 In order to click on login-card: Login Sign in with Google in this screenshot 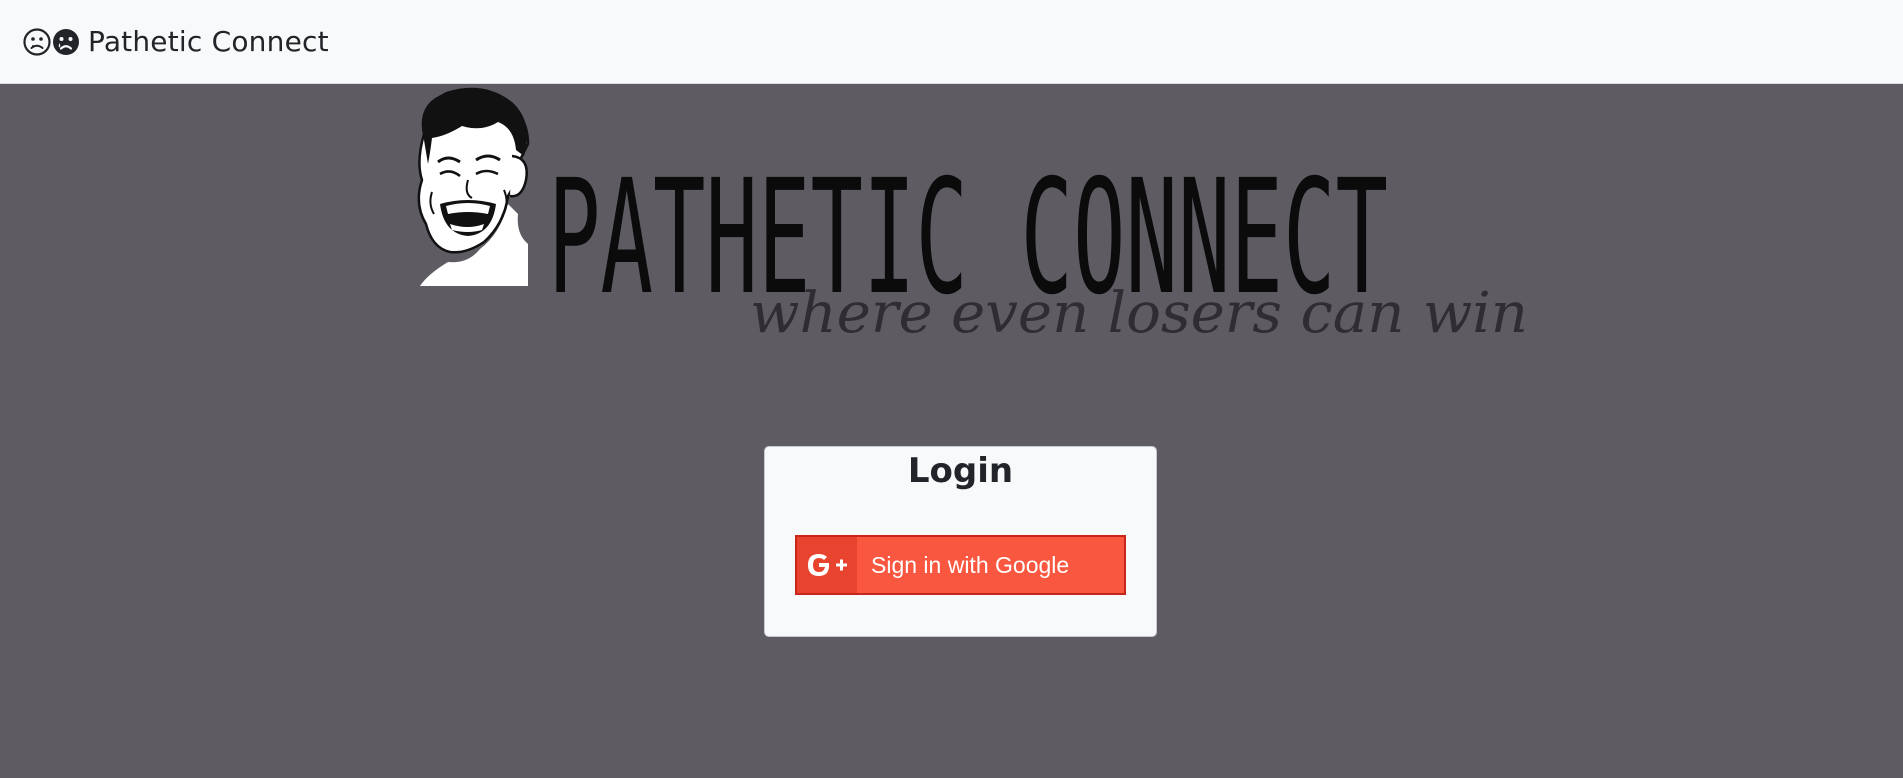, I will do `click(960, 541)`.